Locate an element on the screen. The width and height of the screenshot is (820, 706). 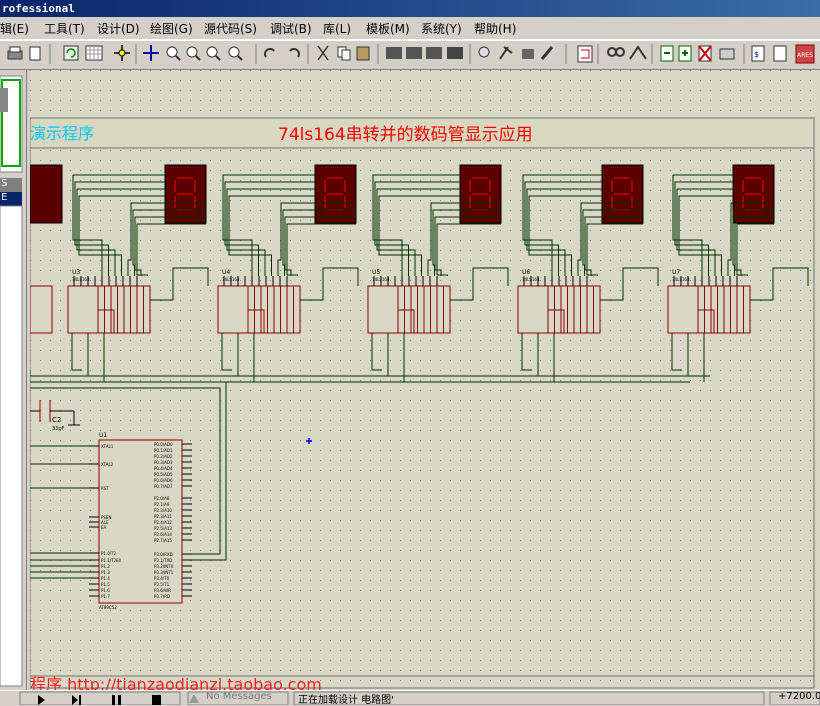
block-rotate-icon is located at coordinates (434, 53).